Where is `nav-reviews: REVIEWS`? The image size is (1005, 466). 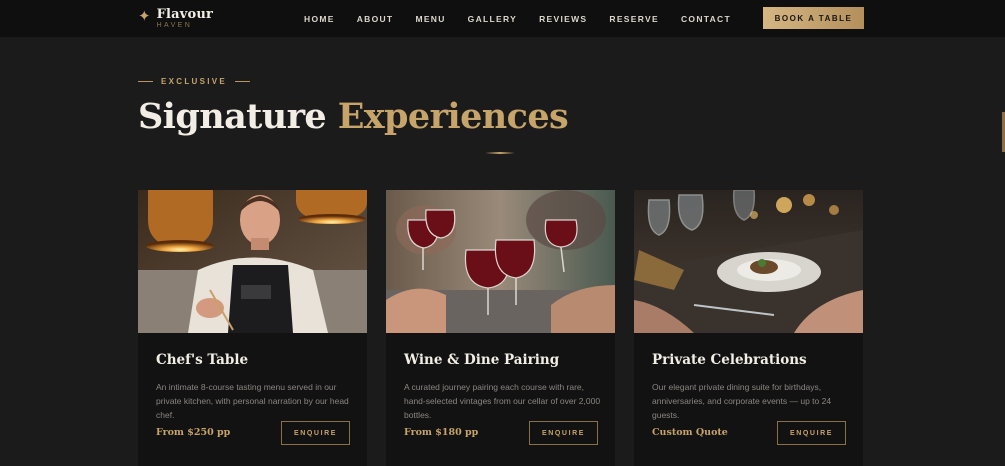 nav-reviews: REVIEWS is located at coordinates (563, 19).